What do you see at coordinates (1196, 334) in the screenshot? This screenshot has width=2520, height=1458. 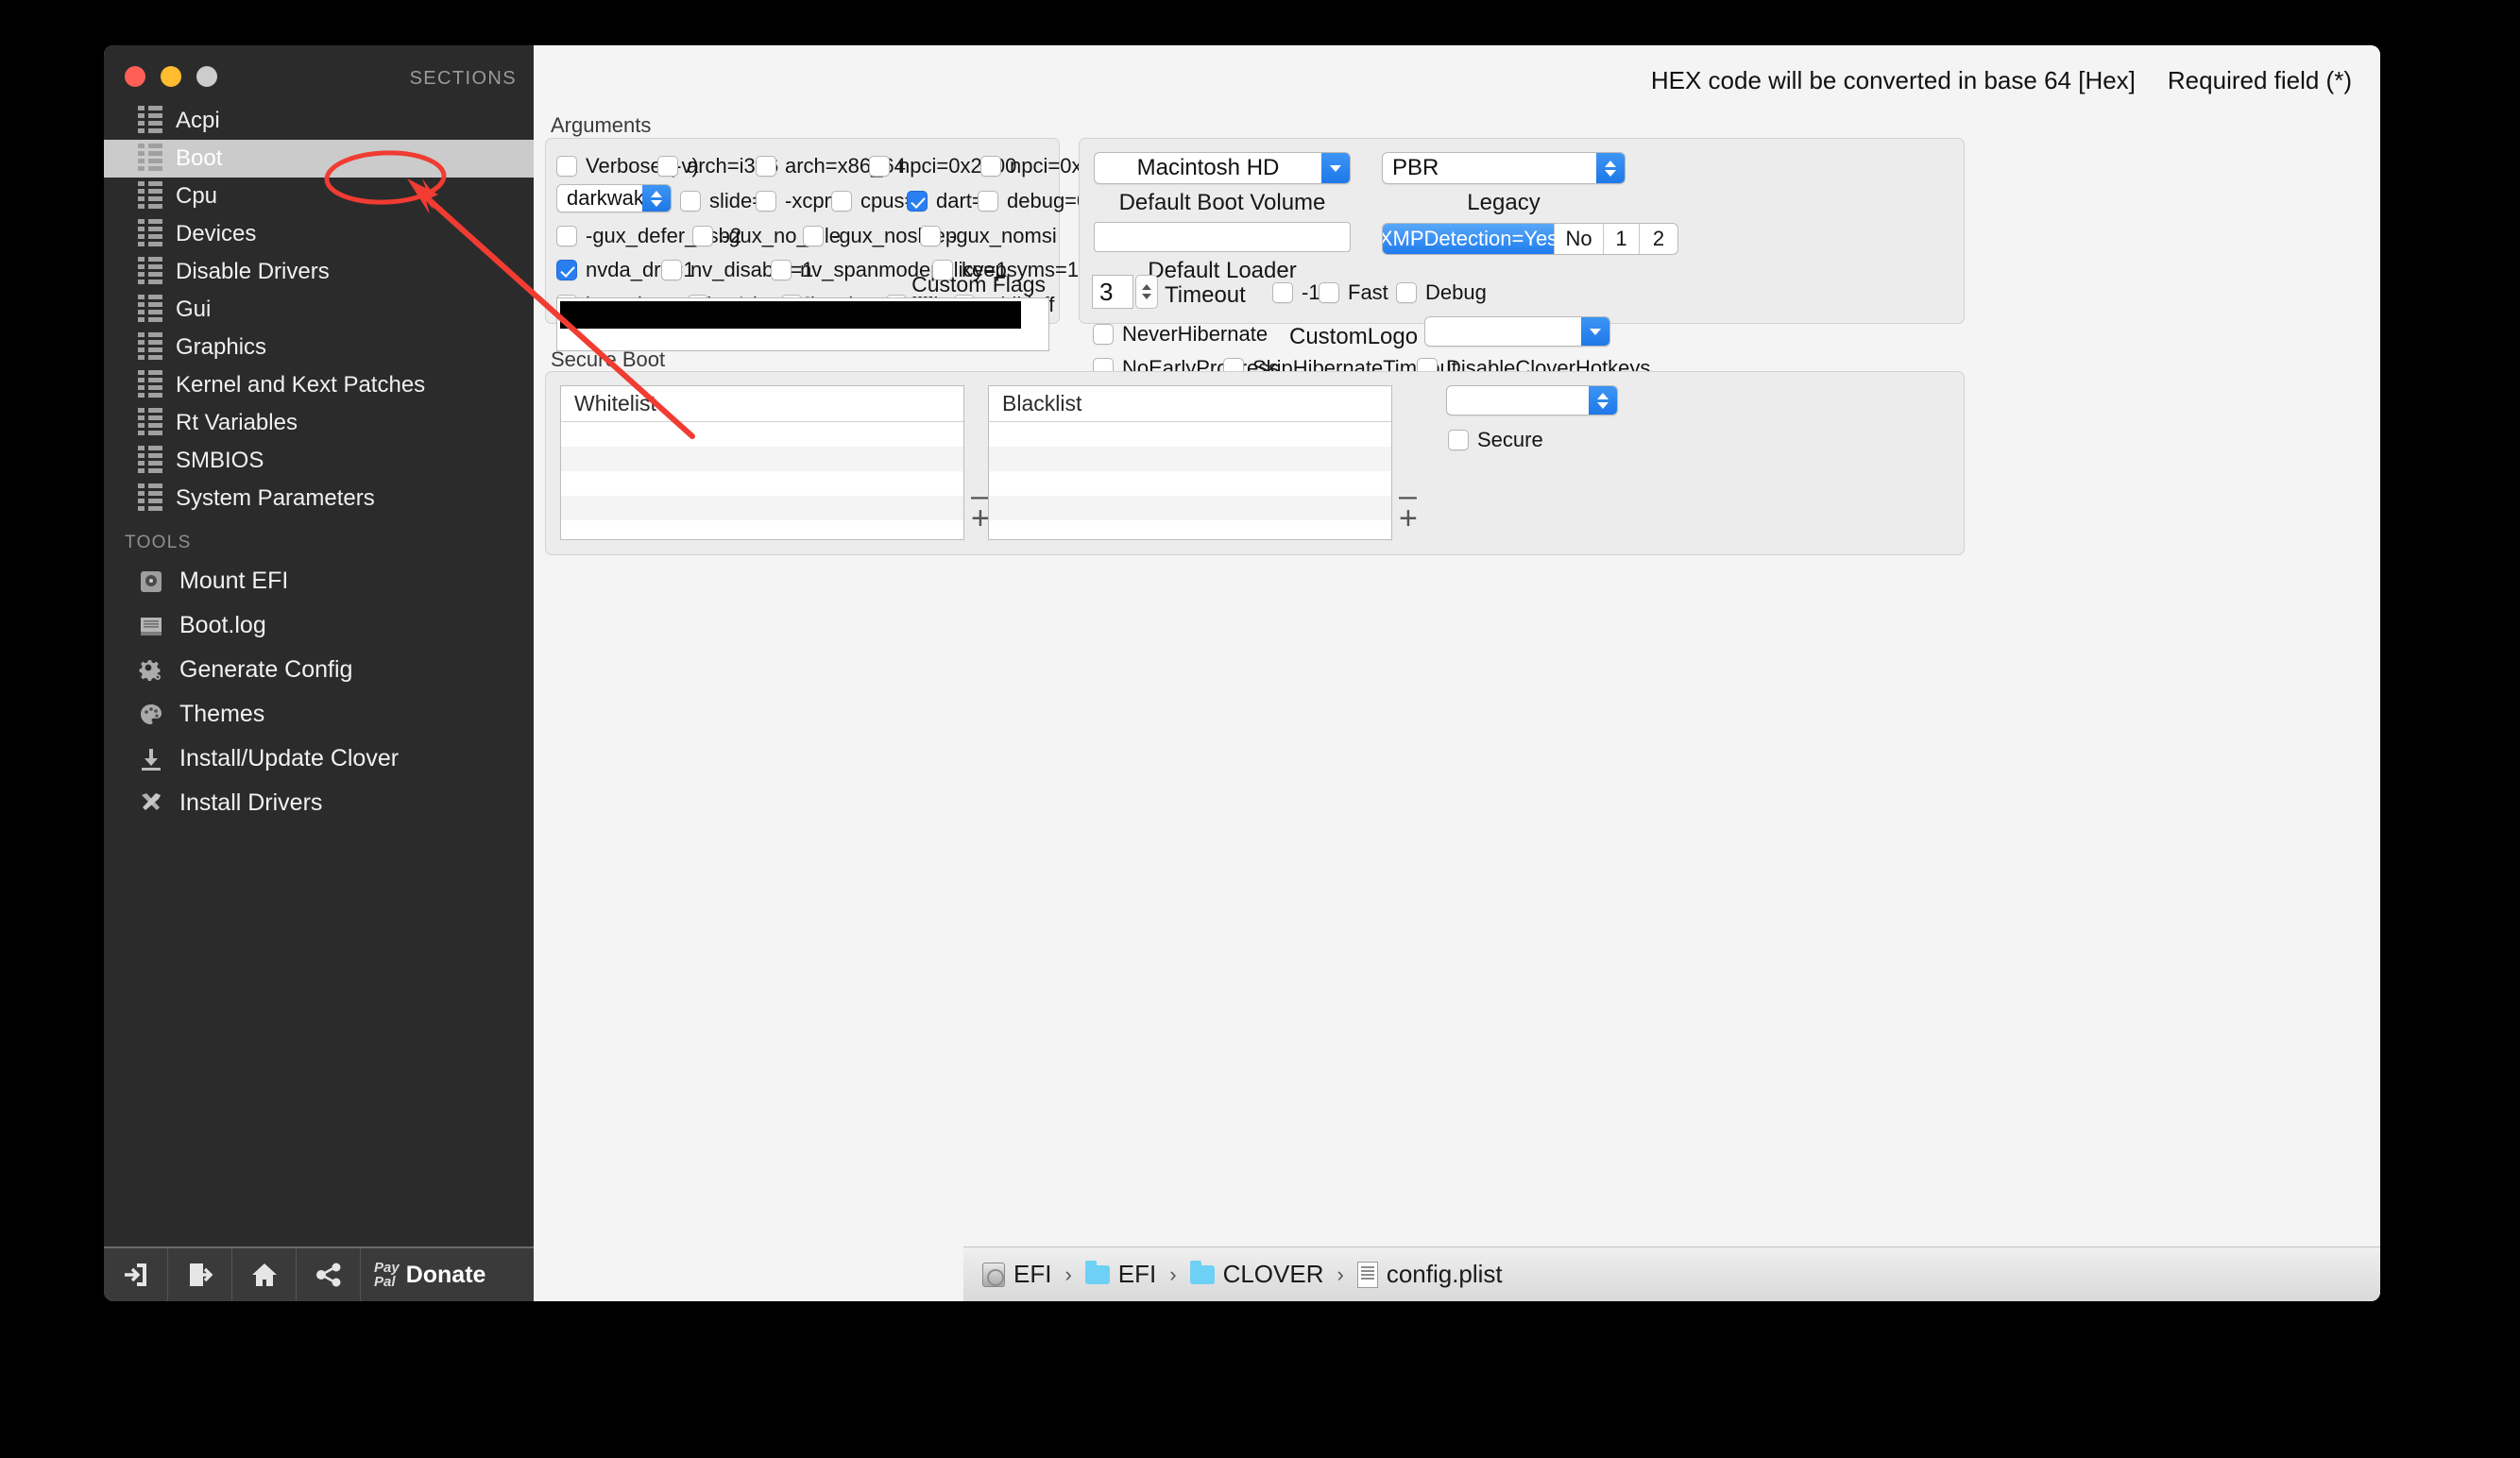 I see `never-hibernate-label: NeverHibernate` at bounding box center [1196, 334].